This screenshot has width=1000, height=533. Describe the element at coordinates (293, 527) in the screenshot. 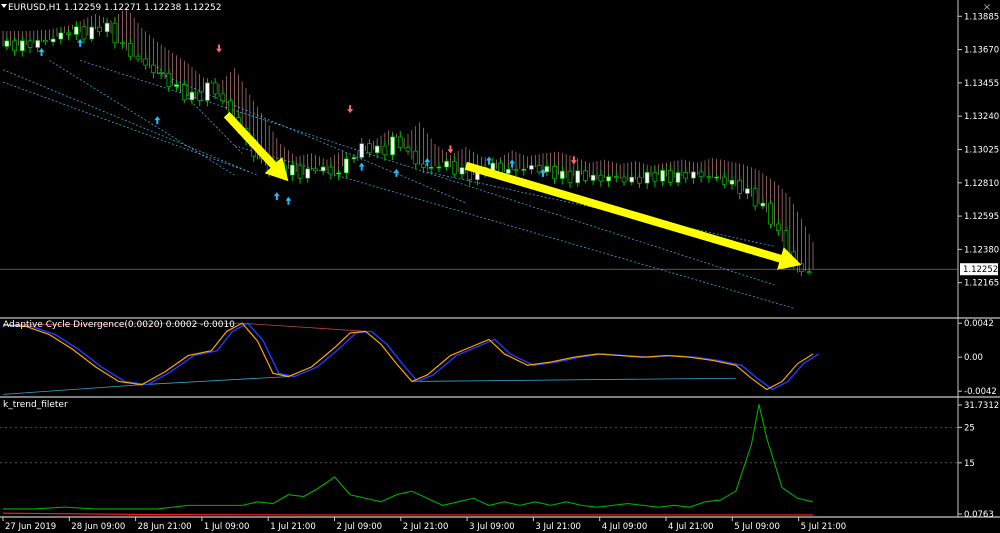

I see `time-tick-label: 1 Jul 21:00` at that location.